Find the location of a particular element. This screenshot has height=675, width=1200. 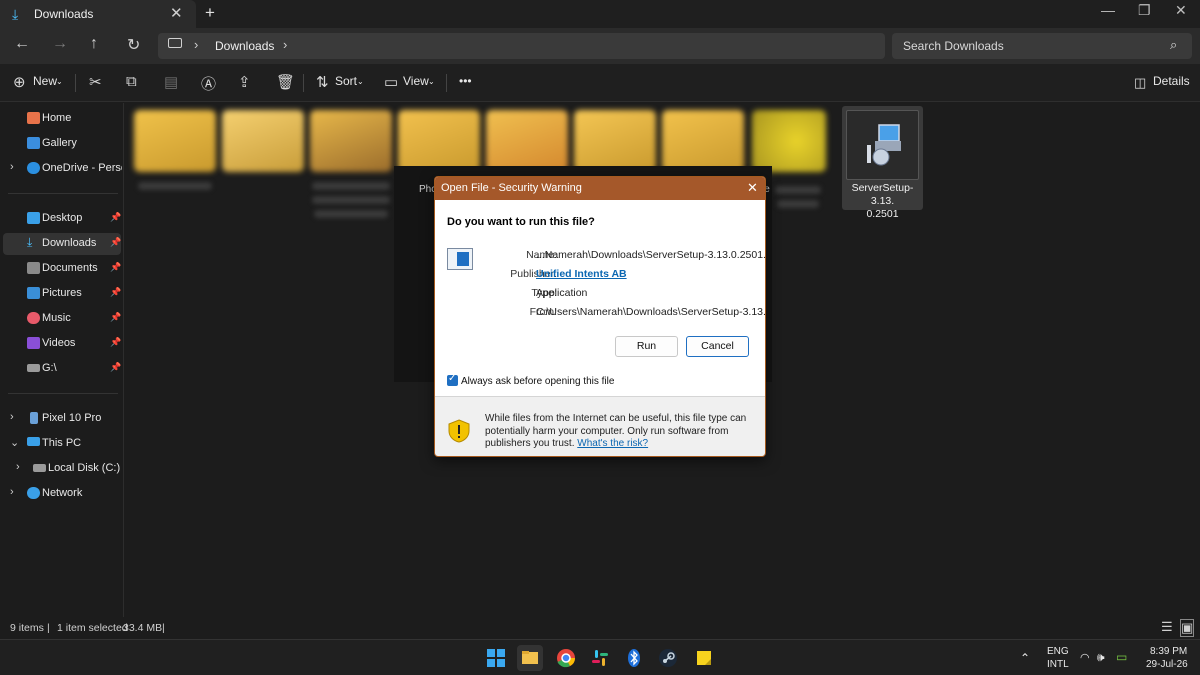

divider is located at coordinates (446, 83).